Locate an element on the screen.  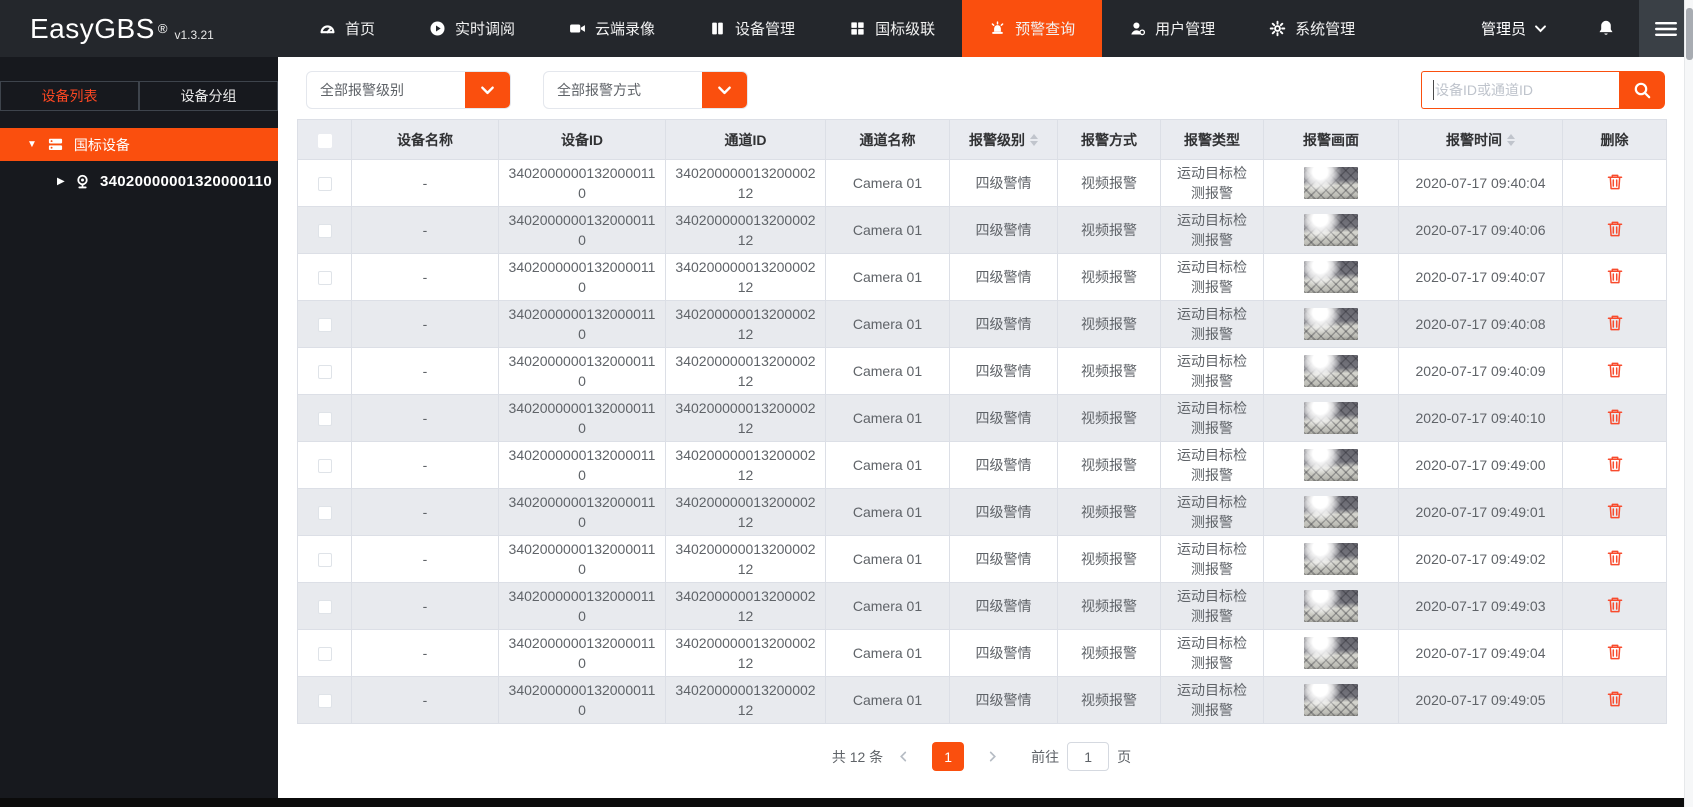
tree-device-item: ▶ 34020000001320000110 is located at coordinates (139, 181).